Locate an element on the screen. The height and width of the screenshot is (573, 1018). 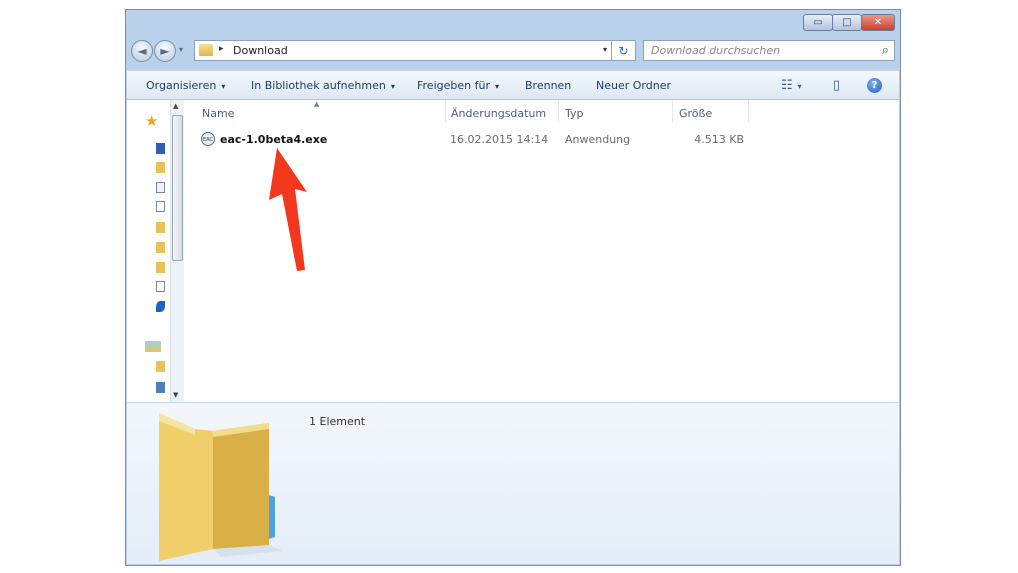
organize-label: Organisieren is located at coordinates (181, 85).